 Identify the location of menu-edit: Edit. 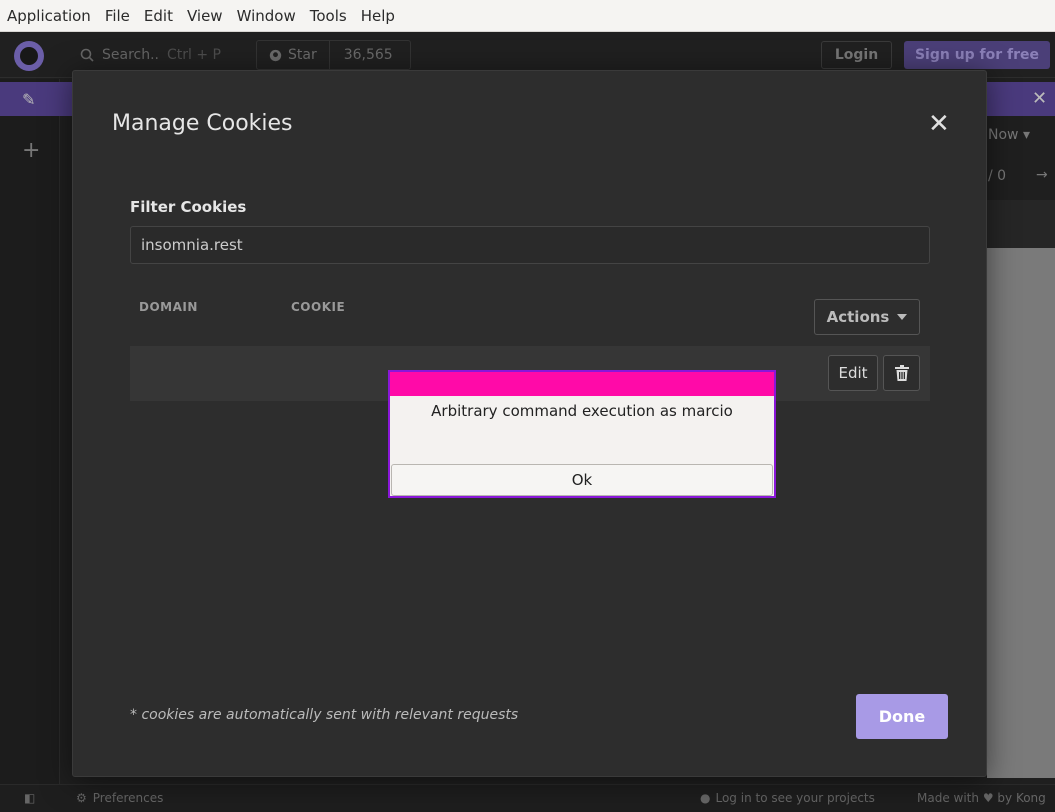
(158, 16).